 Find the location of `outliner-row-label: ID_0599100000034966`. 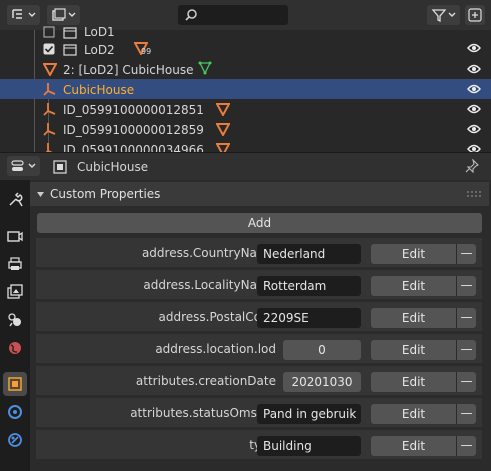

outliner-row-label: ID_0599100000034966 is located at coordinates (133, 147).